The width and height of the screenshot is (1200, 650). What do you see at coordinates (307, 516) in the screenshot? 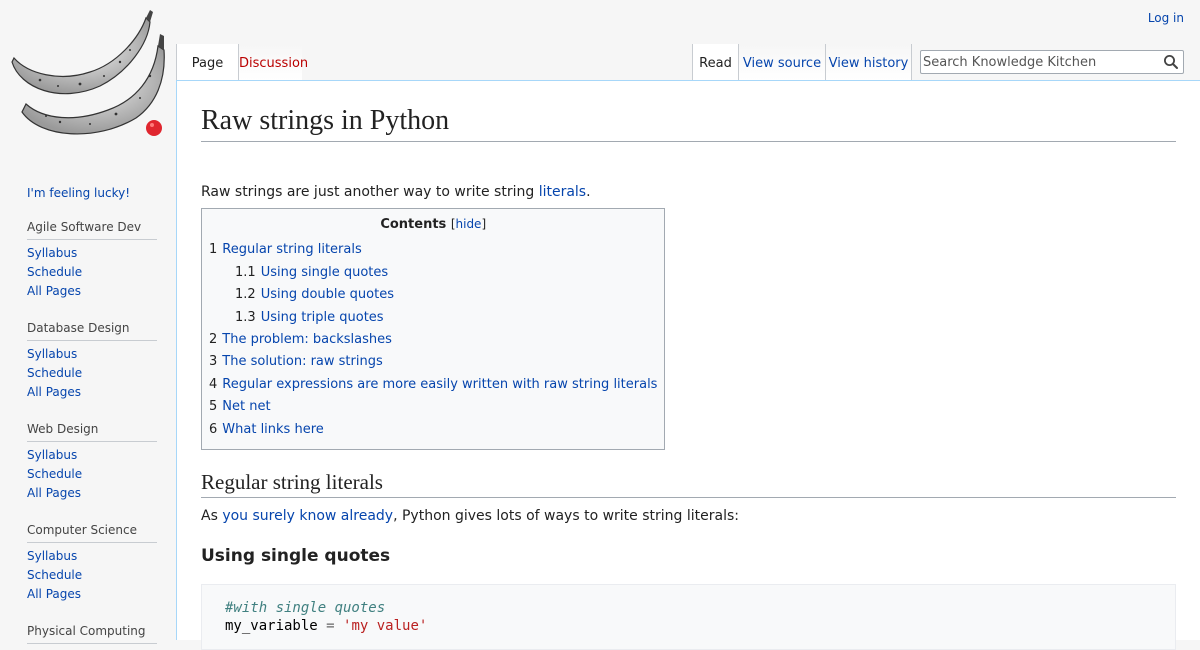
I see `surely-know-link: you surely know already` at bounding box center [307, 516].